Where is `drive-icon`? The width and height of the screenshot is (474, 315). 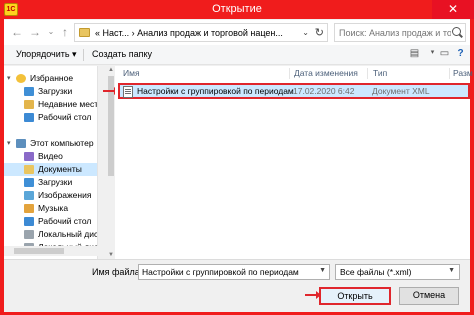
drive-icon is located at coordinates (29, 234).